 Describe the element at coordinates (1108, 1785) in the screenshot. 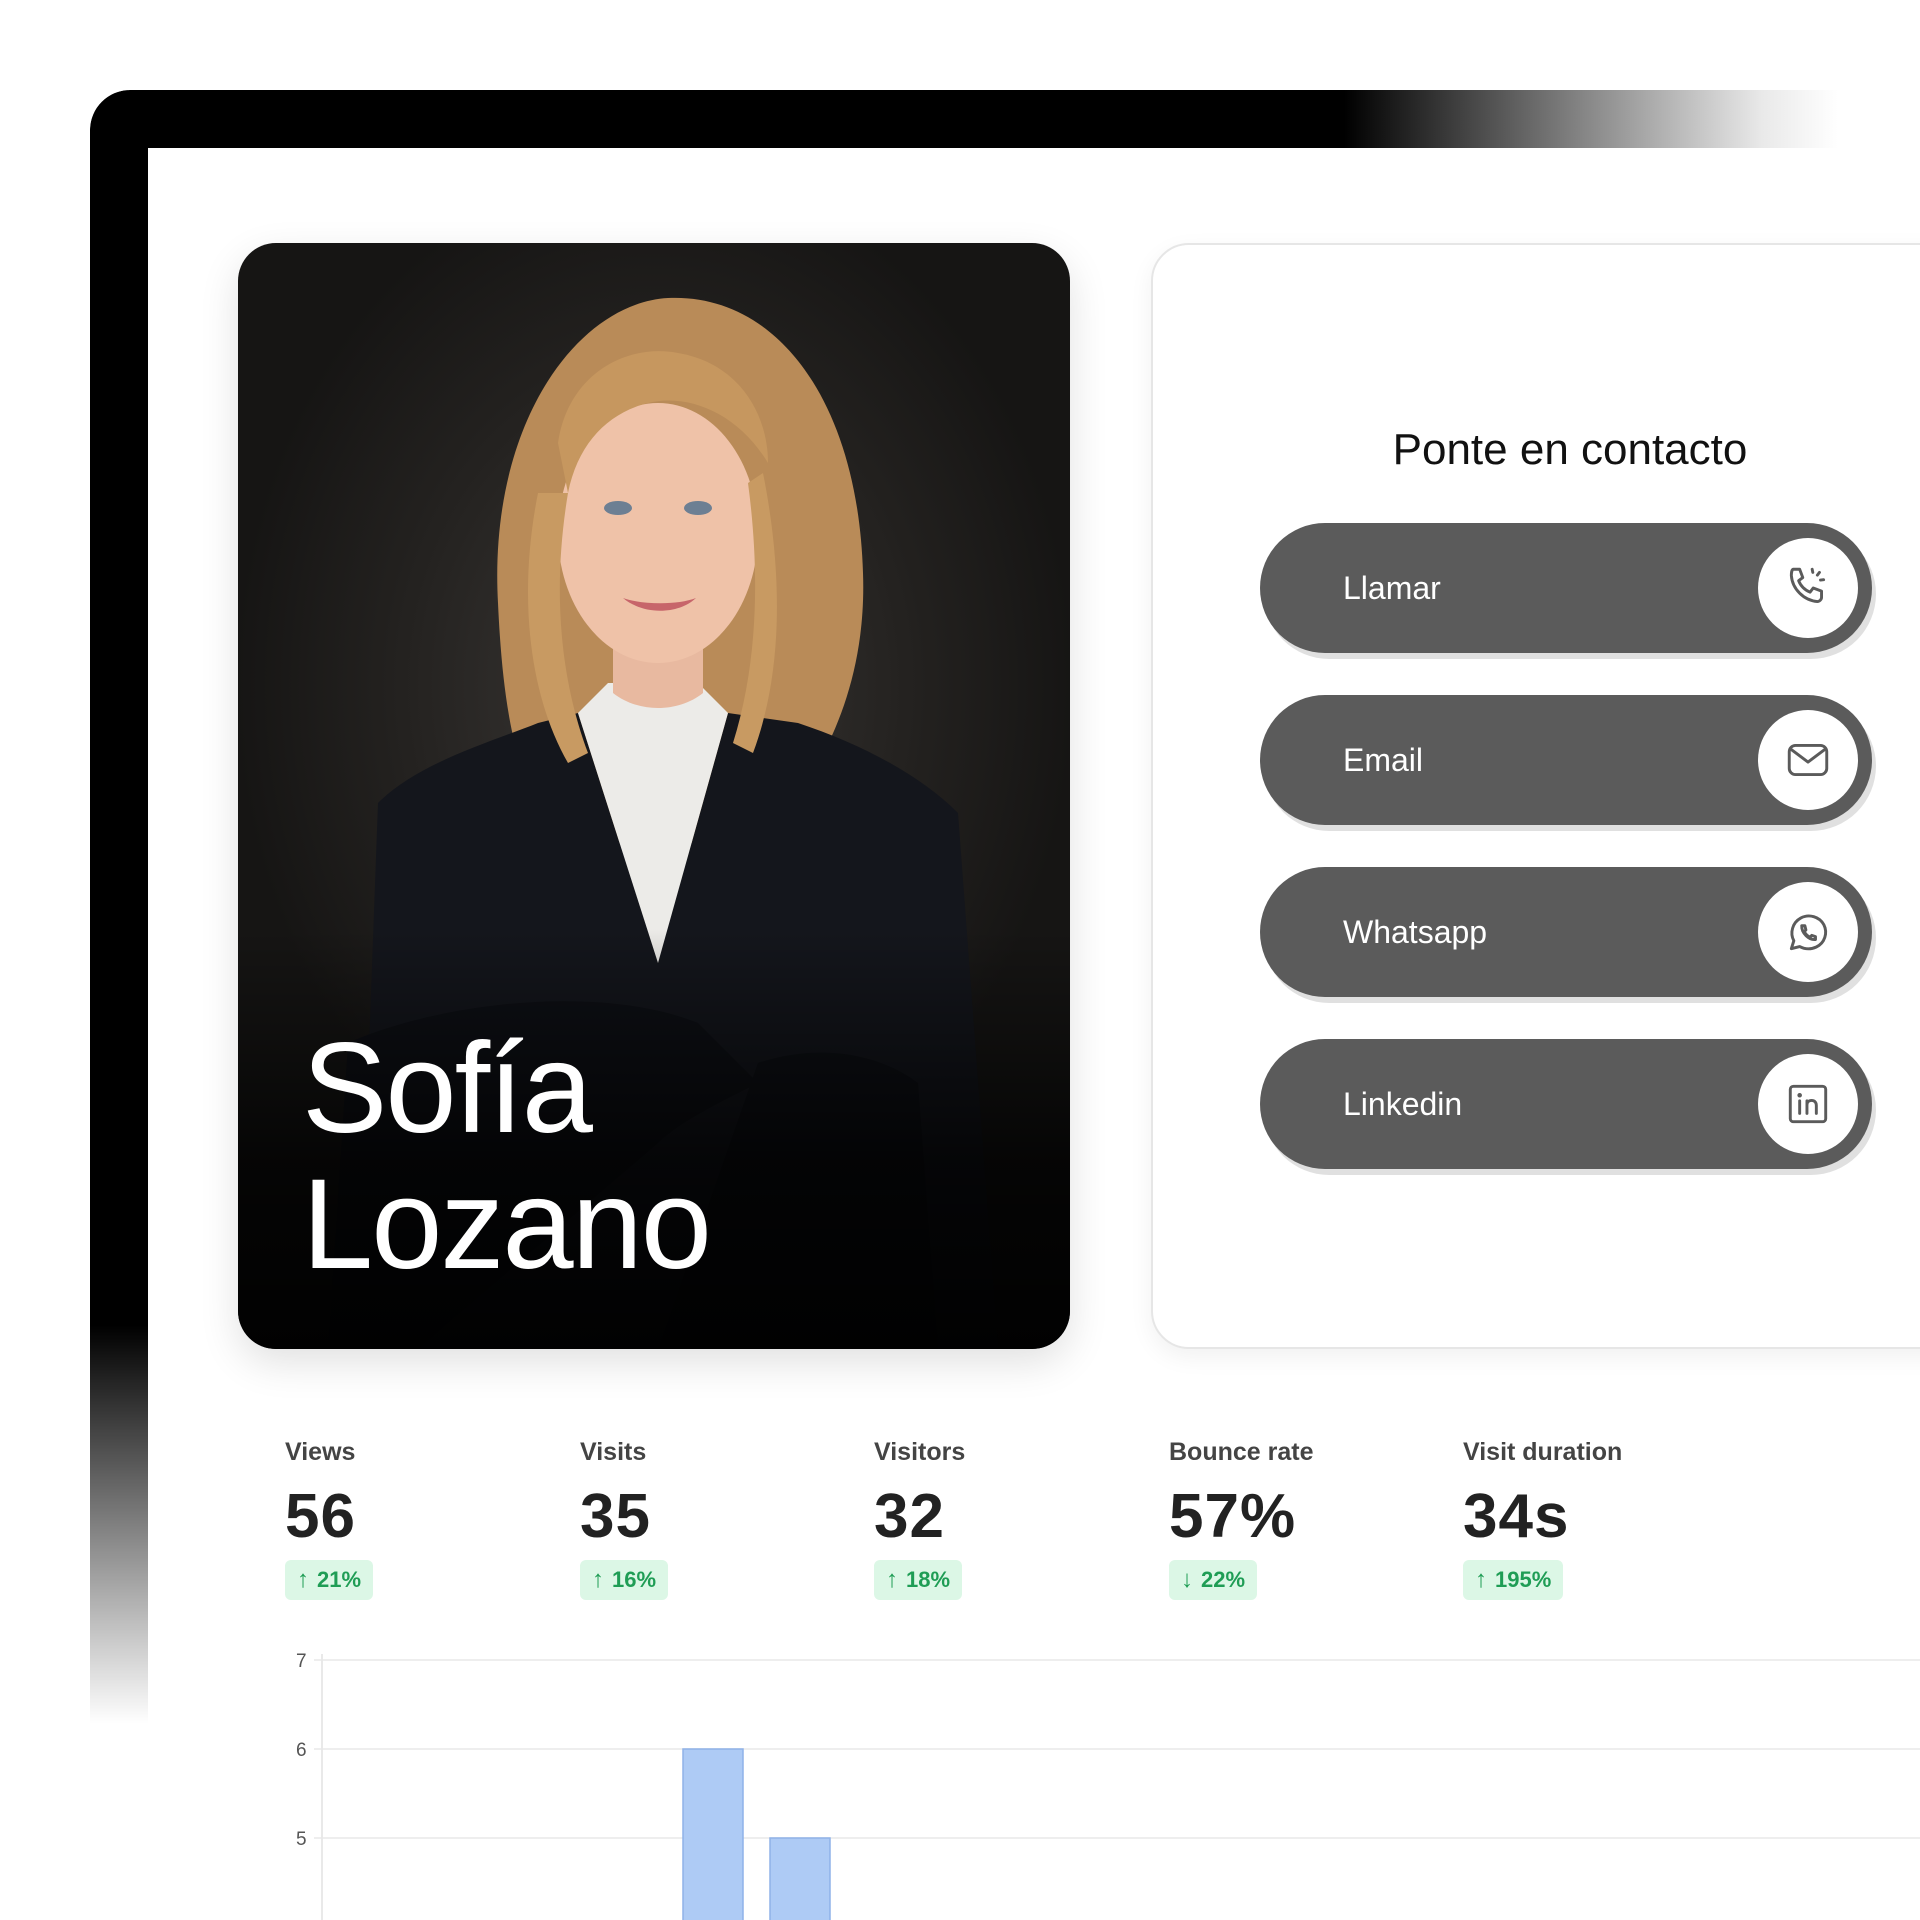

I see `visits-bar-chart: 7 6 5` at that location.